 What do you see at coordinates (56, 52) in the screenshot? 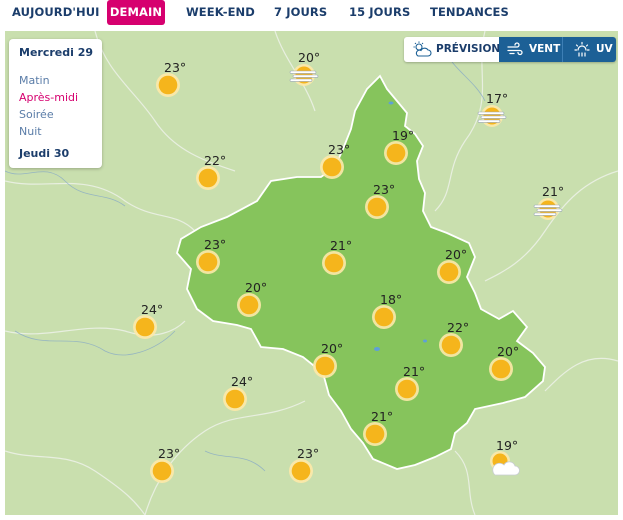
I see `day-label-wednesday: Mercredi 29` at bounding box center [56, 52].